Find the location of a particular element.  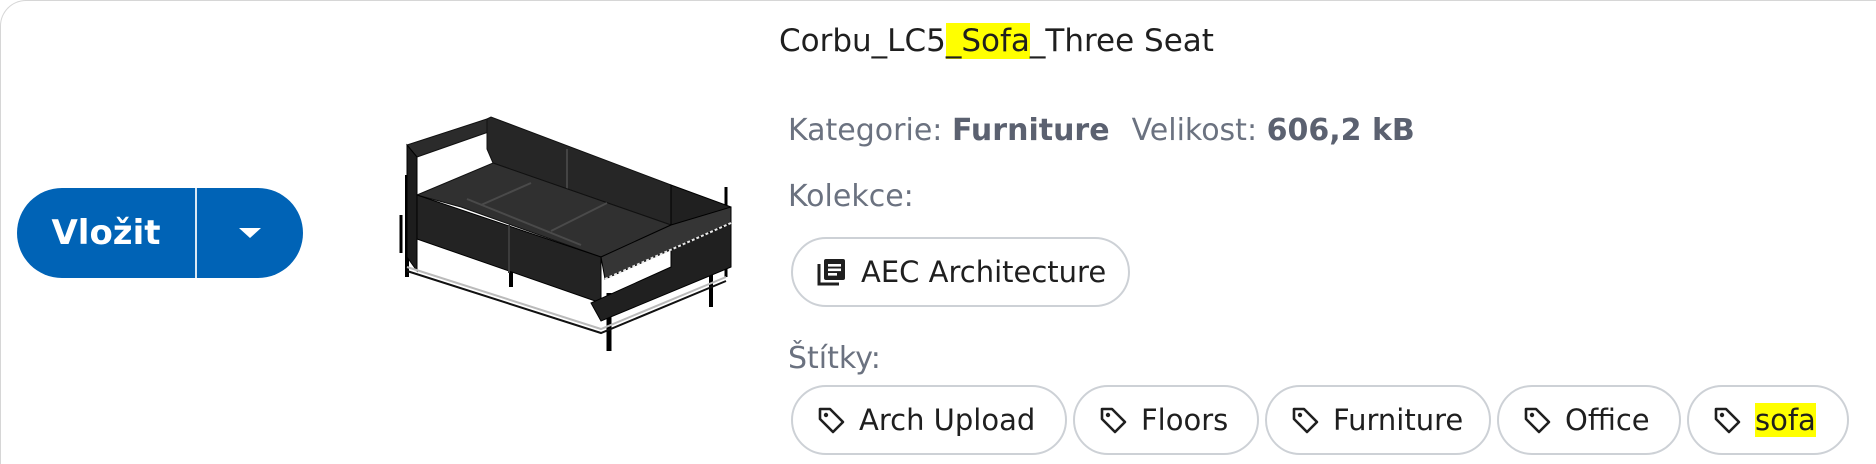

tag-chip-arch-upload: Arch Upload is located at coordinates (929, 420).